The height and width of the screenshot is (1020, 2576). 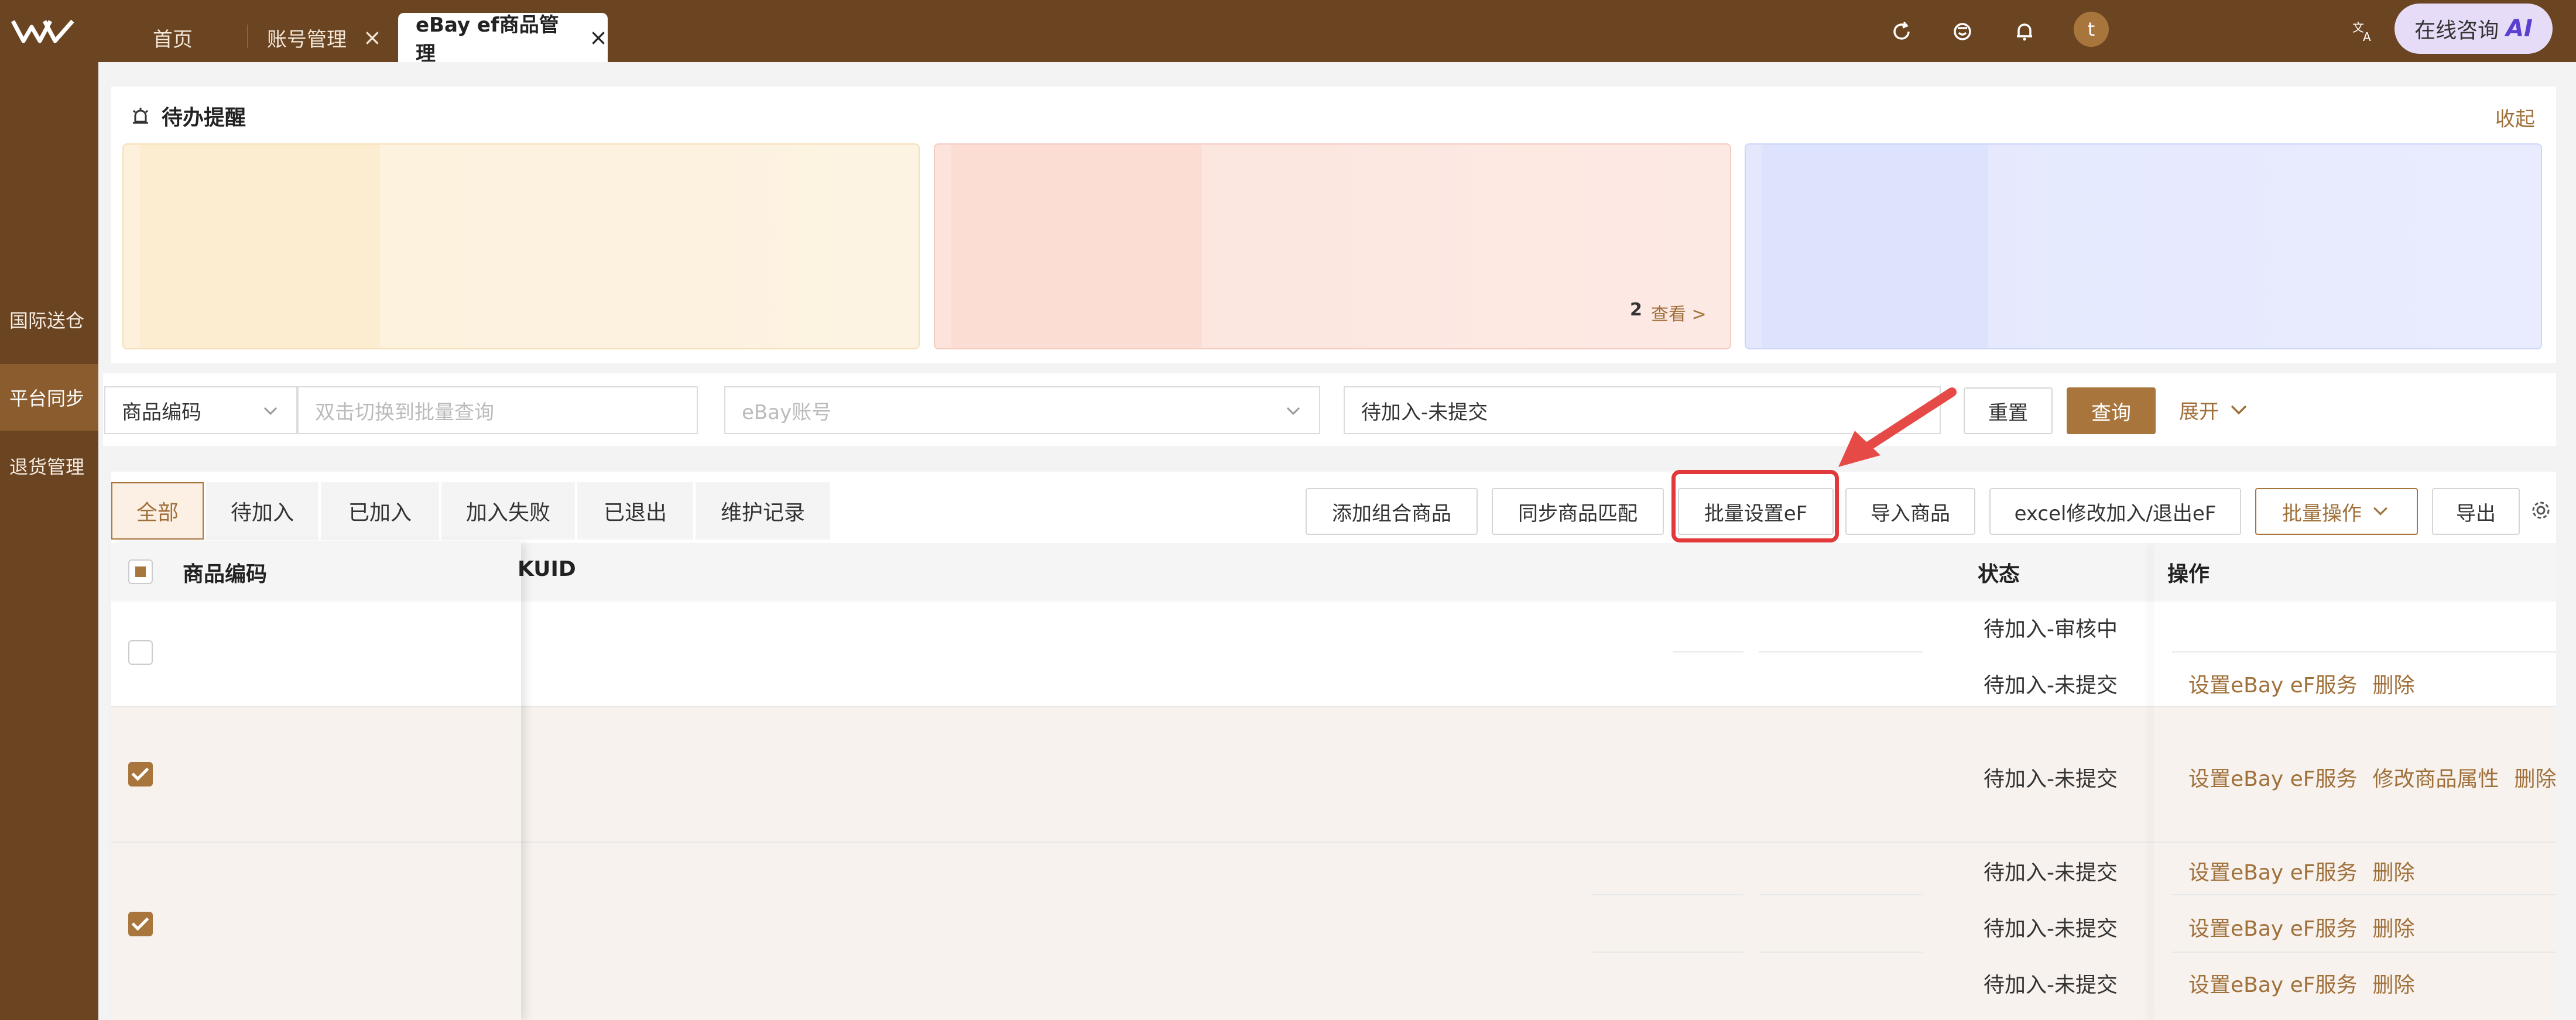 I want to click on reset-button: 重置, so click(x=2008, y=410).